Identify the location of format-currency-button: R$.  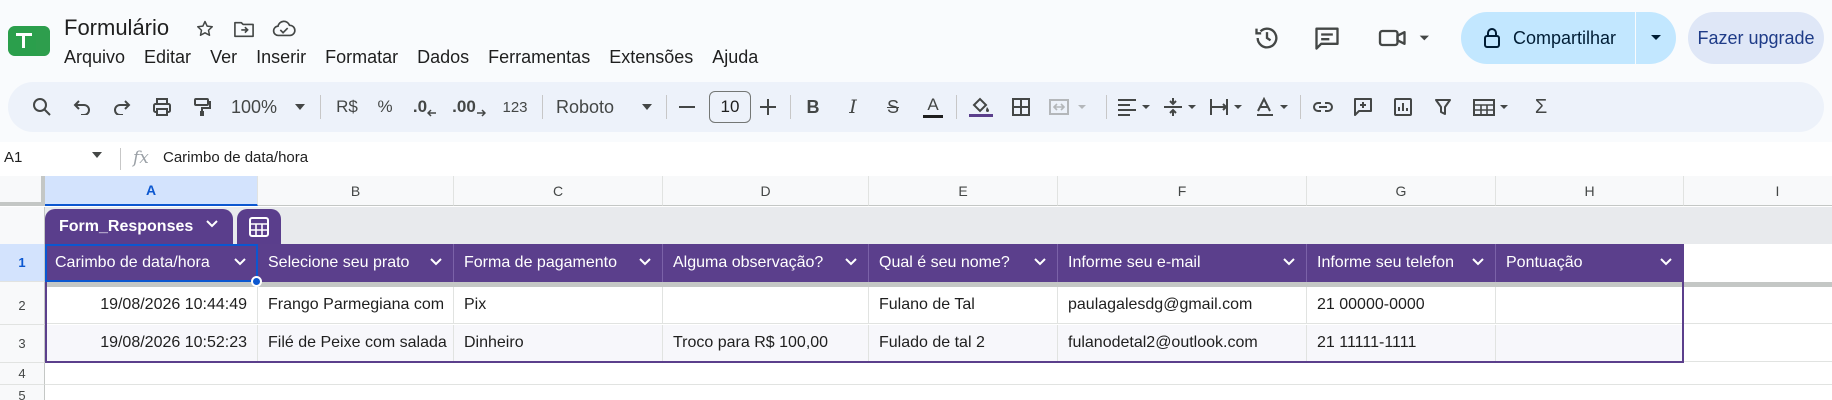
(347, 107).